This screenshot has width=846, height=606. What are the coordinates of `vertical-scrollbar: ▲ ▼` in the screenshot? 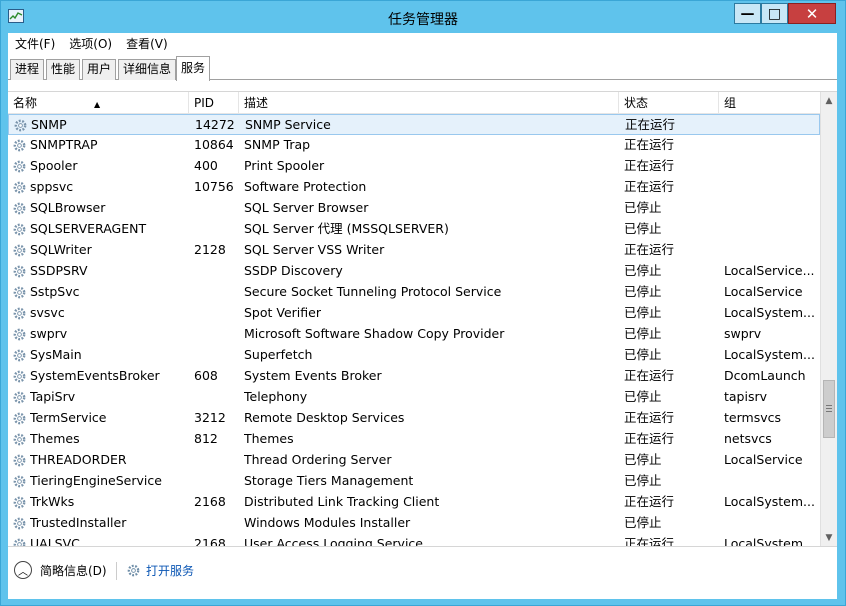 It's located at (828, 319).